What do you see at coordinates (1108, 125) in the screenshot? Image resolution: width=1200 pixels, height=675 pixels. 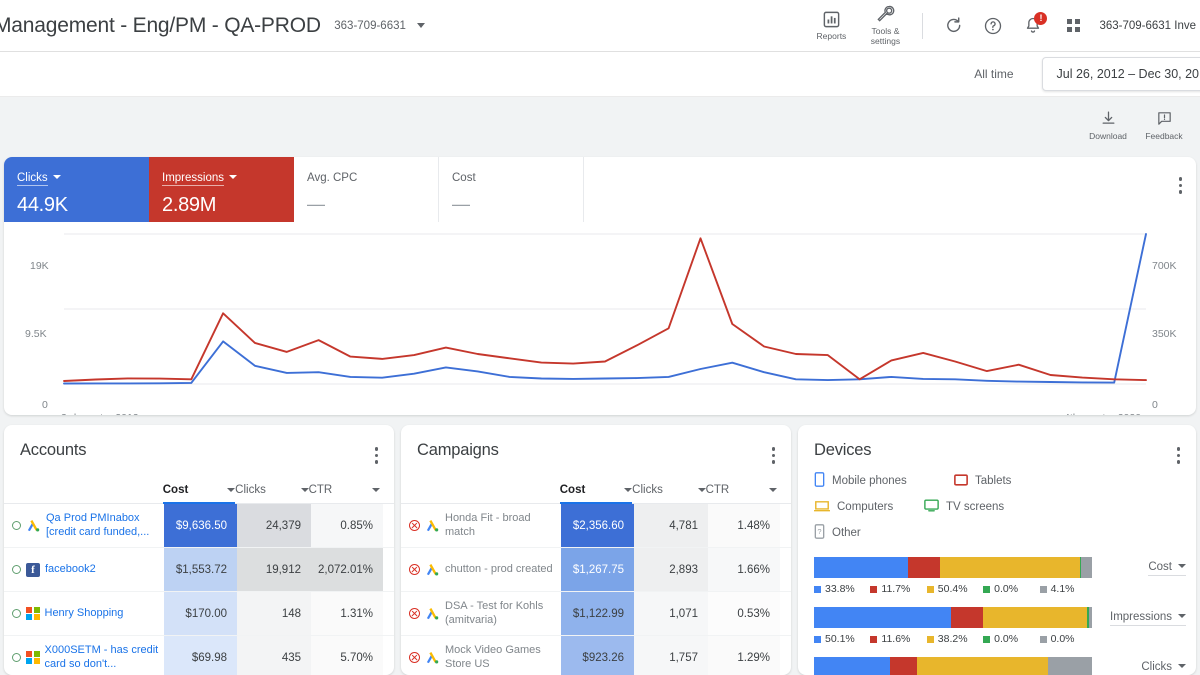 I see `download-button: Download` at bounding box center [1108, 125].